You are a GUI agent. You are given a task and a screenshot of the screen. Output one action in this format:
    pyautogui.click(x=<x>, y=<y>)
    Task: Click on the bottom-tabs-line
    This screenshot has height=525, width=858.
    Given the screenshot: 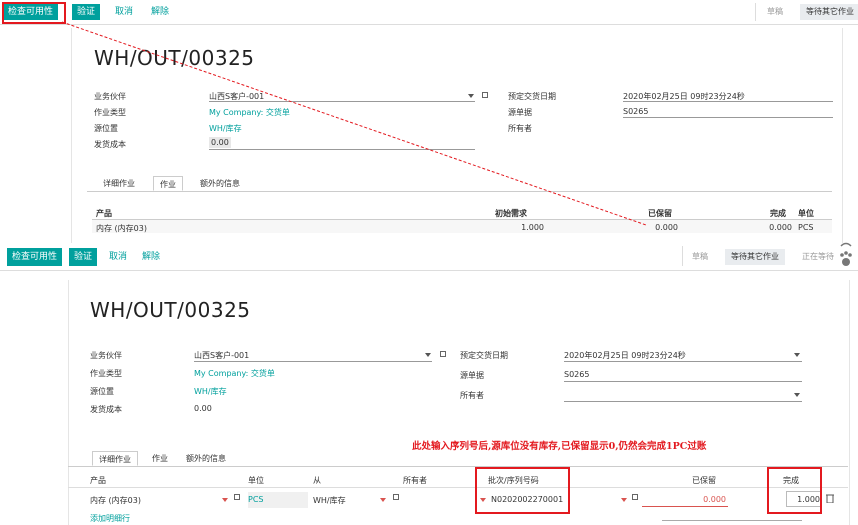 What is the action you would take?
    pyautogui.click(x=458, y=466)
    